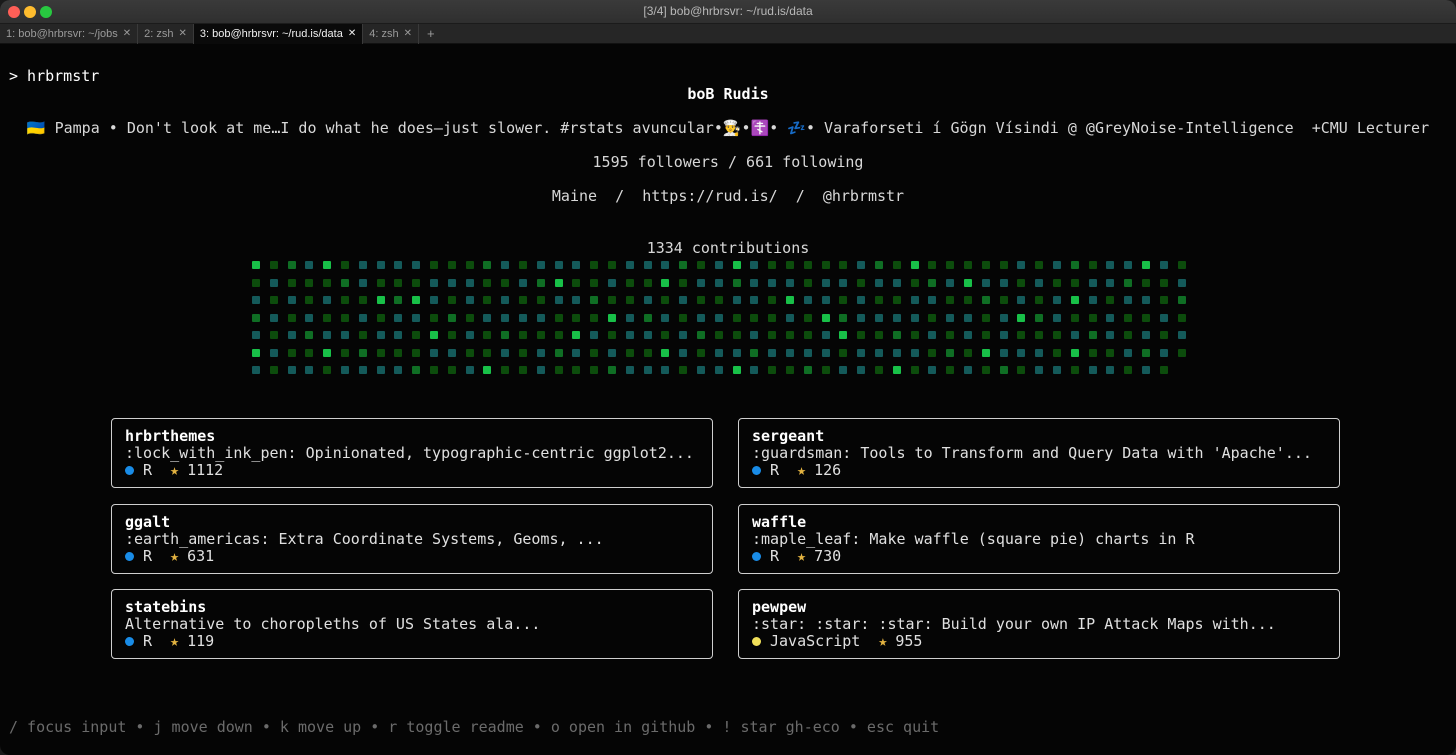 This screenshot has width=1456, height=755. What do you see at coordinates (909, 641) in the screenshot?
I see `repo-stars: 955` at bounding box center [909, 641].